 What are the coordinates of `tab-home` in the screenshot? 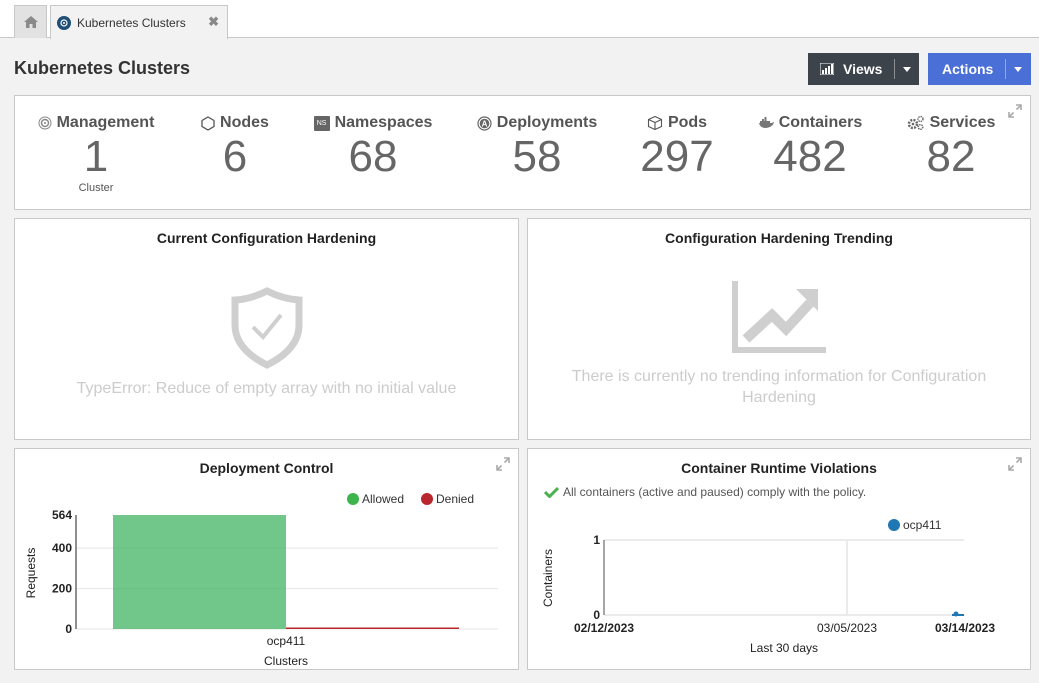 It's located at (30, 21).